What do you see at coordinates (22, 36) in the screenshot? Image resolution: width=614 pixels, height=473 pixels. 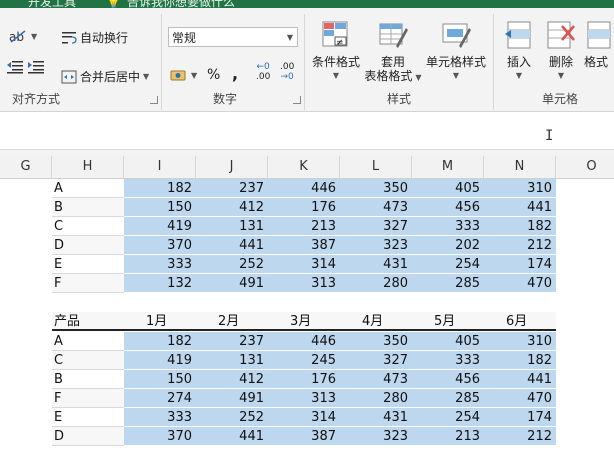 I see `orientation-button: ab ▼` at bounding box center [22, 36].